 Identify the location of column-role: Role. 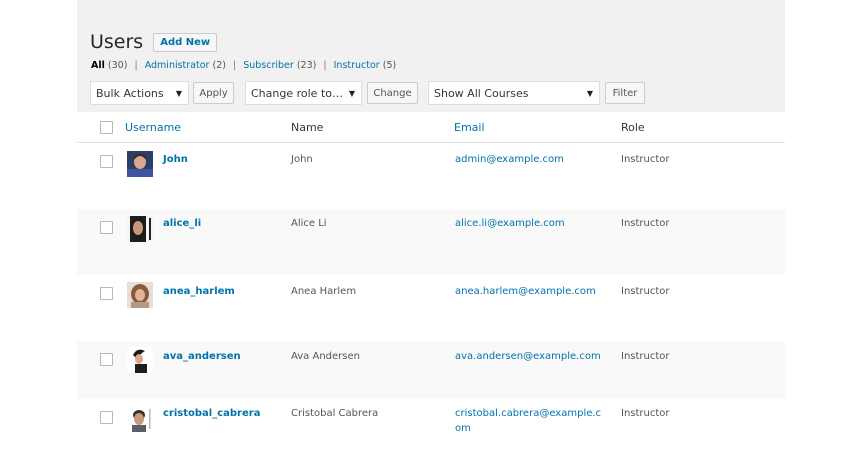
(633, 127).